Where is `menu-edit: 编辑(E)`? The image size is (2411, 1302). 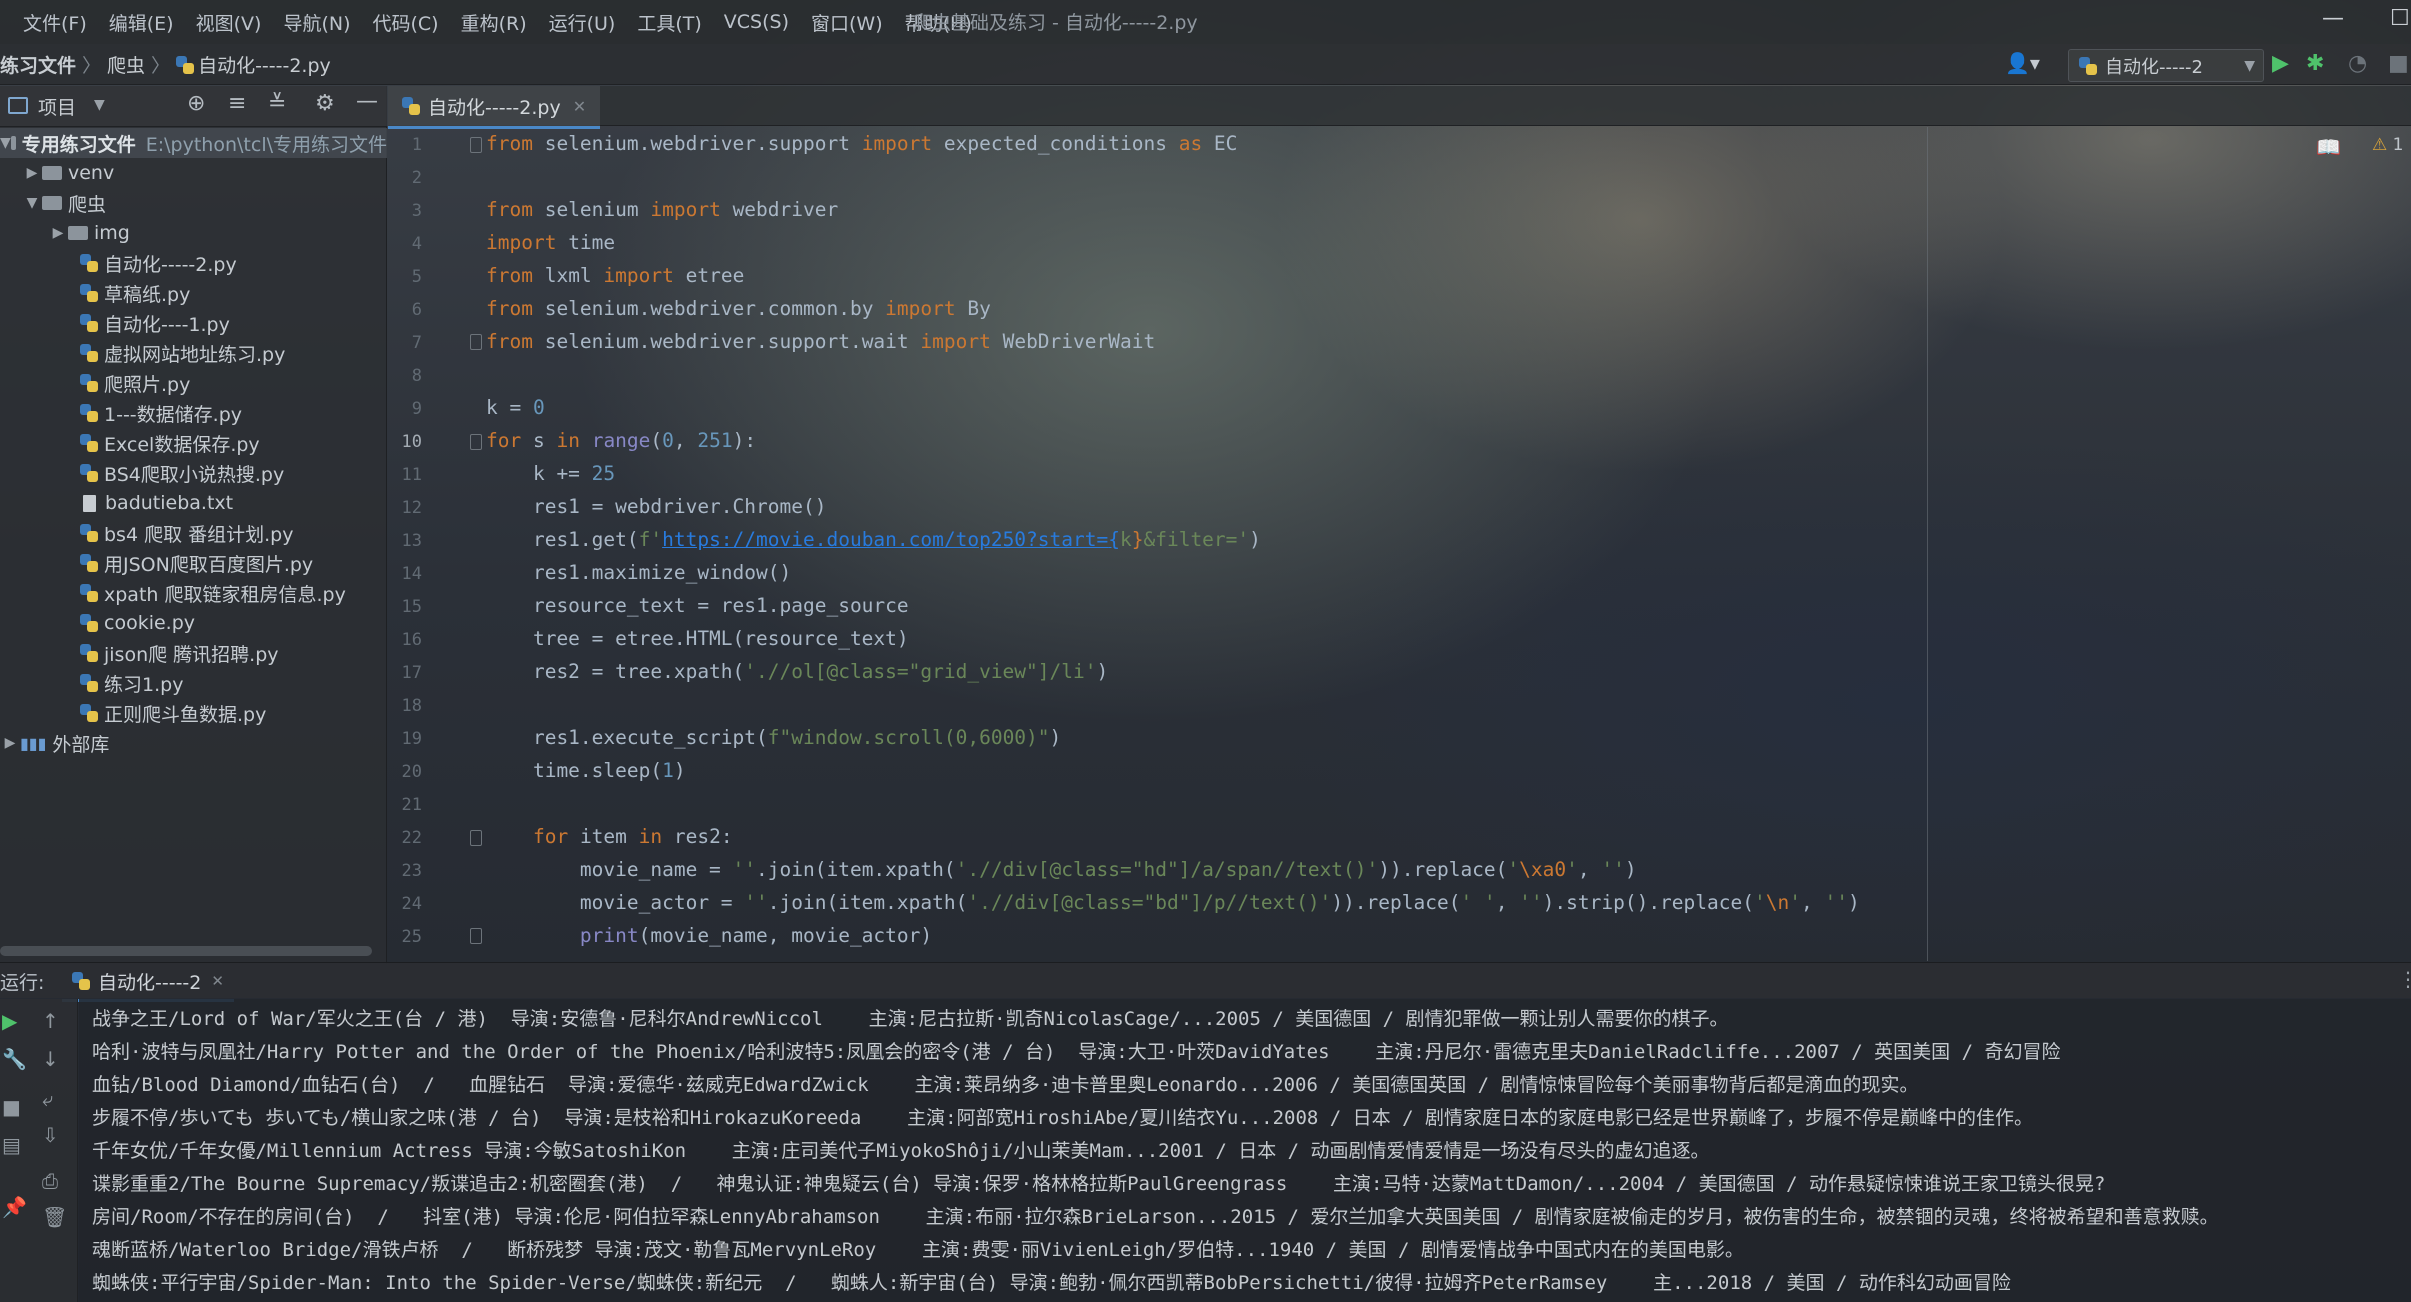 menu-edit: 编辑(E) is located at coordinates (141, 22).